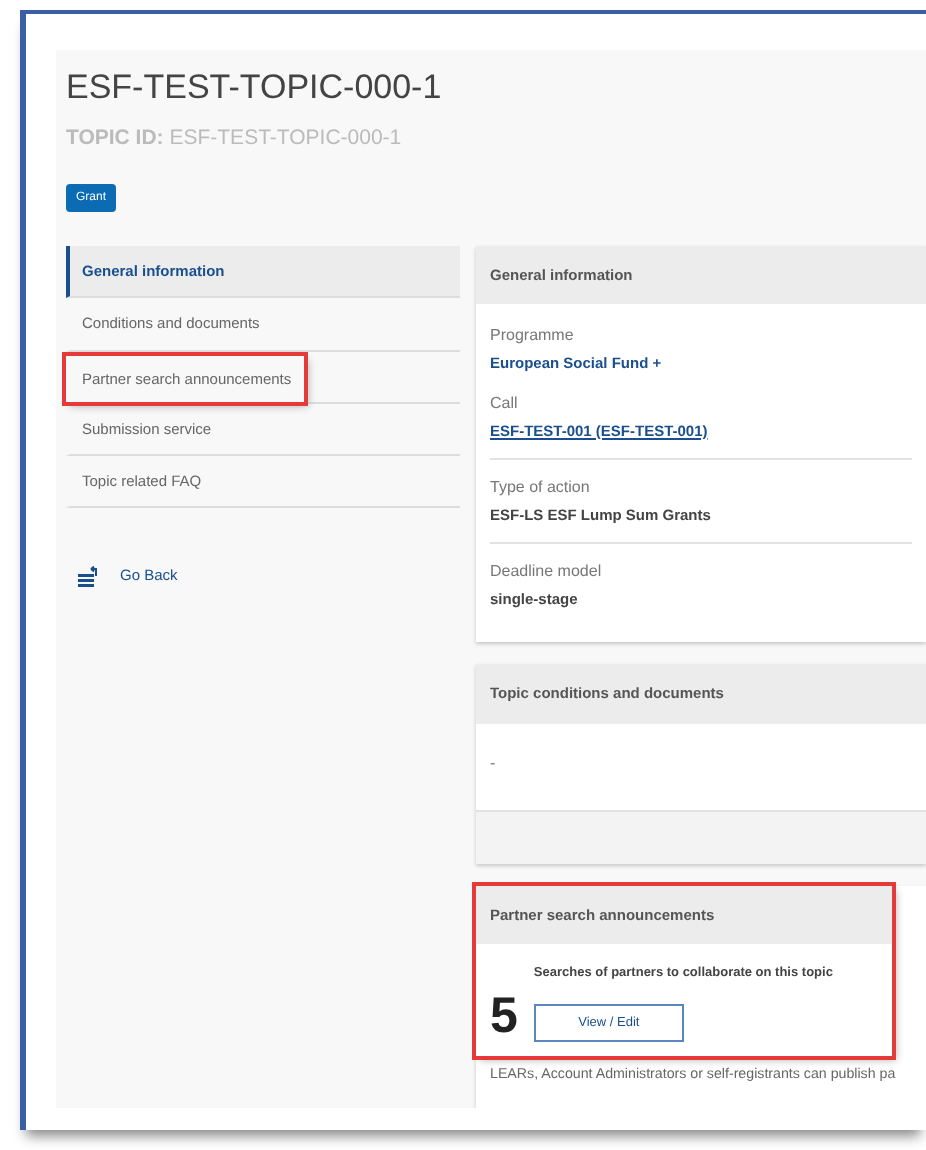  I want to click on field-label: Call, so click(505, 403).